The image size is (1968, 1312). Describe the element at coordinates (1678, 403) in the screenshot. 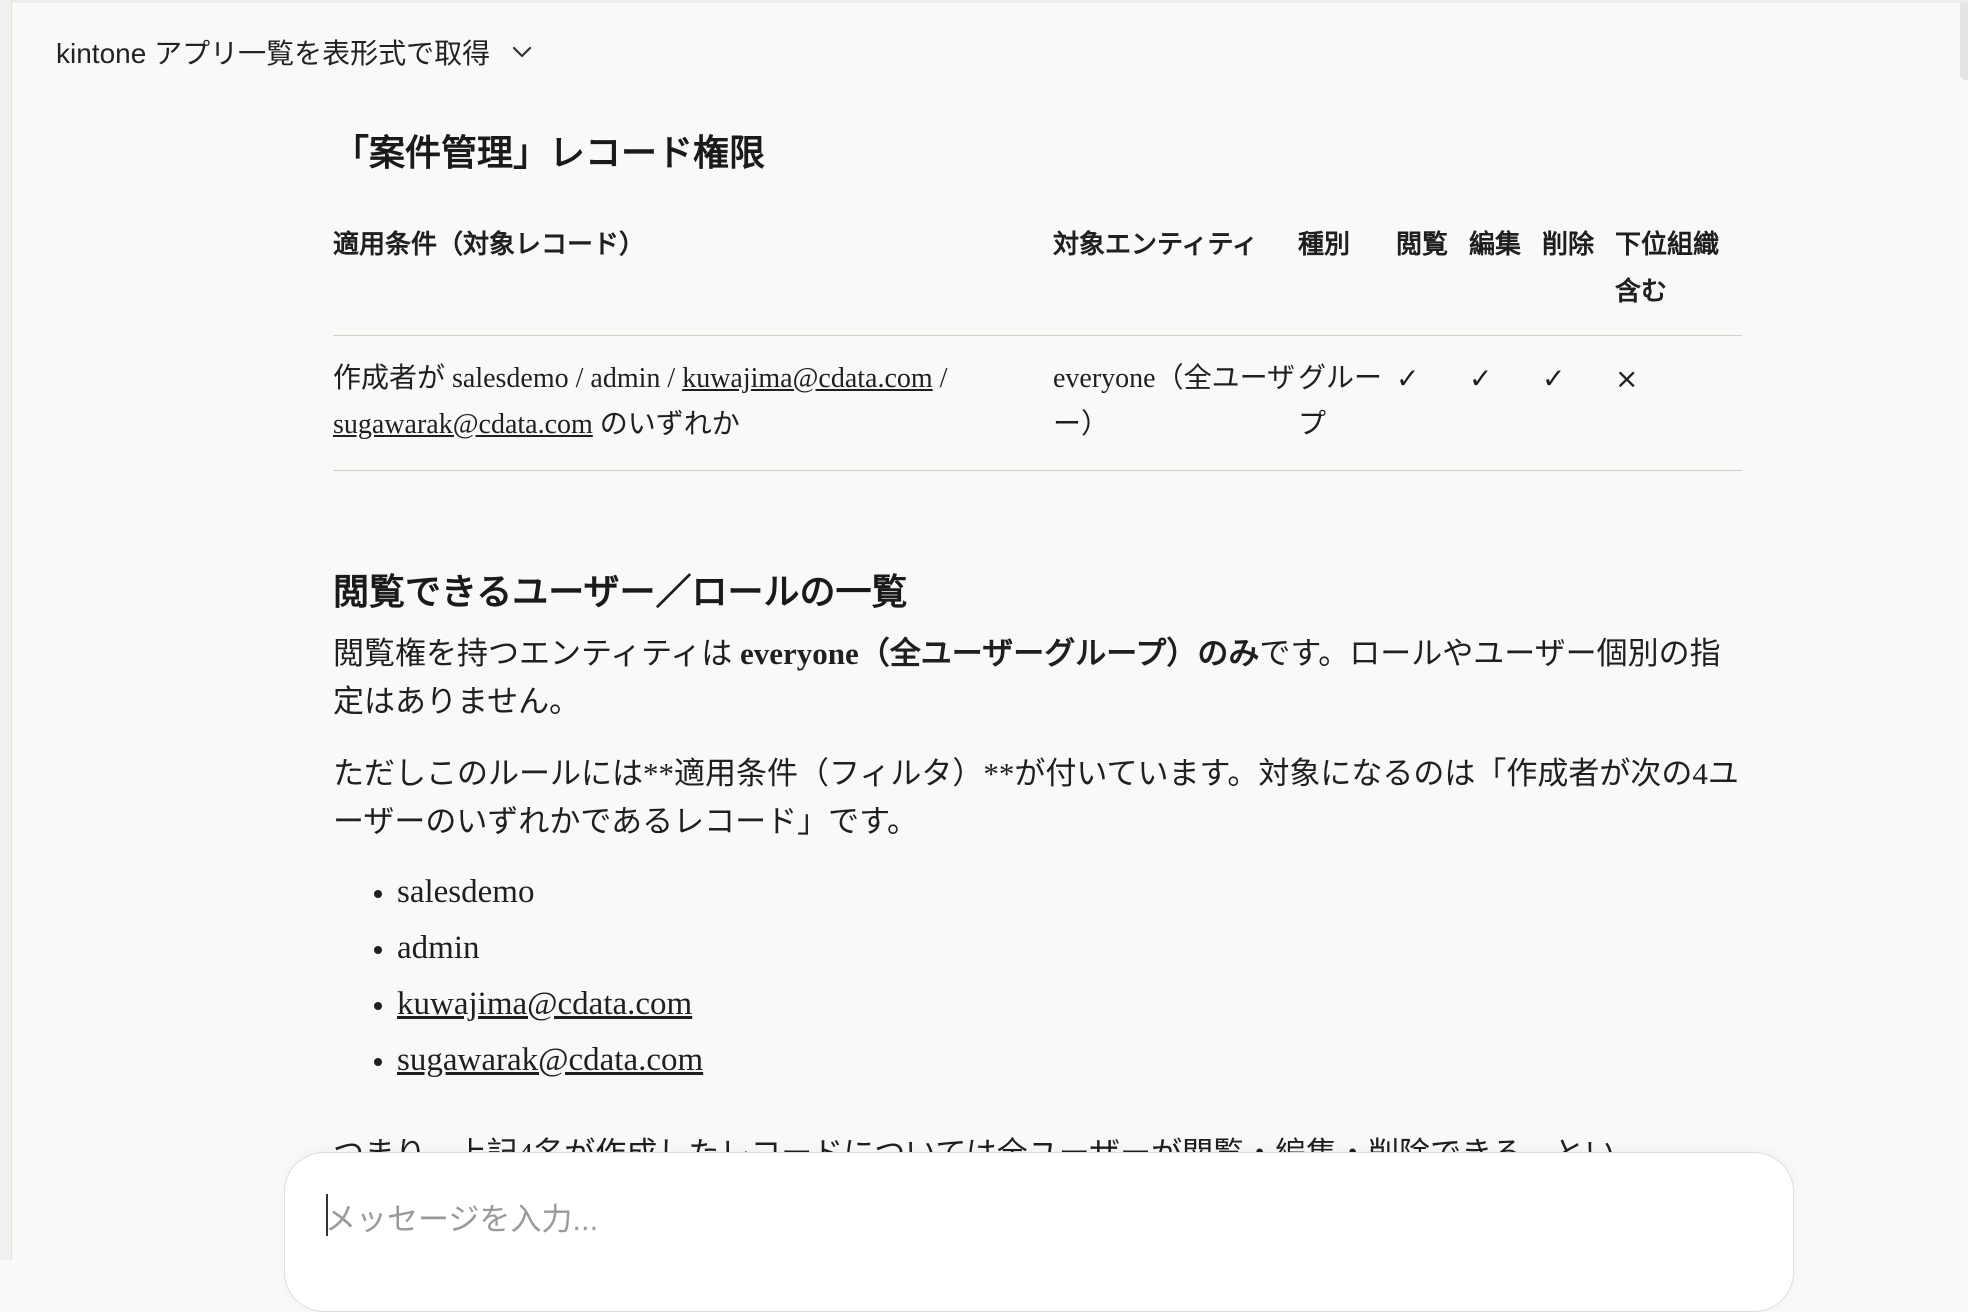

I see `cell-include-sub-cross: ×` at that location.